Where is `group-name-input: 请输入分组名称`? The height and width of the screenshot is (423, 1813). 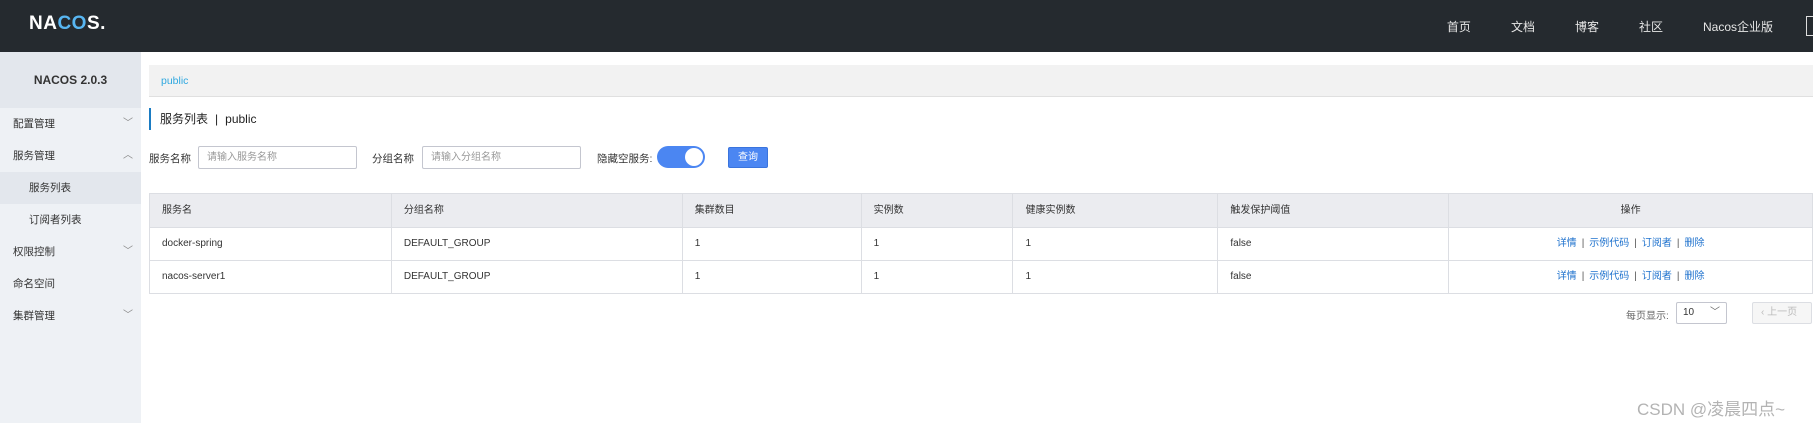 group-name-input: 请输入分组名称 is located at coordinates (501, 157).